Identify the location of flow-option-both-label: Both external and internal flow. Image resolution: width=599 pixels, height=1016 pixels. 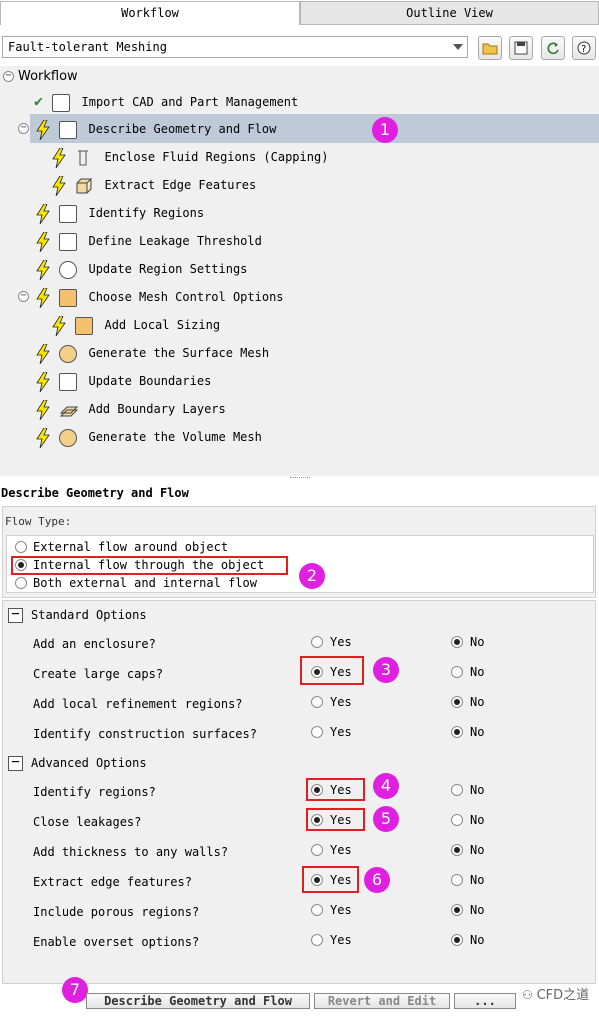
(145, 583).